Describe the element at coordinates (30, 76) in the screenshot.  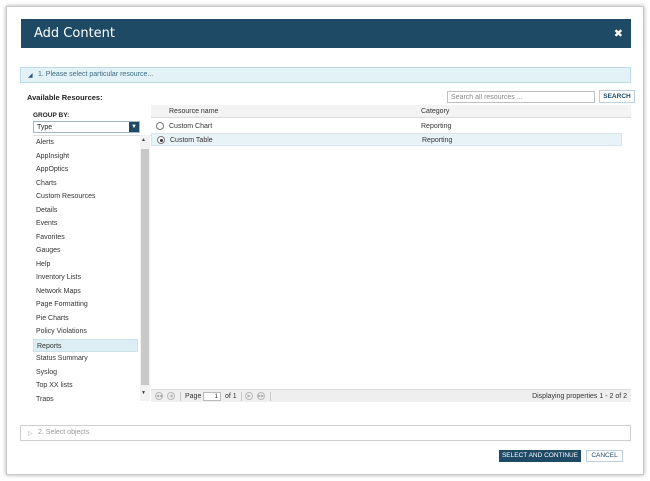
I see `expand-triangle-icon: ◢` at that location.